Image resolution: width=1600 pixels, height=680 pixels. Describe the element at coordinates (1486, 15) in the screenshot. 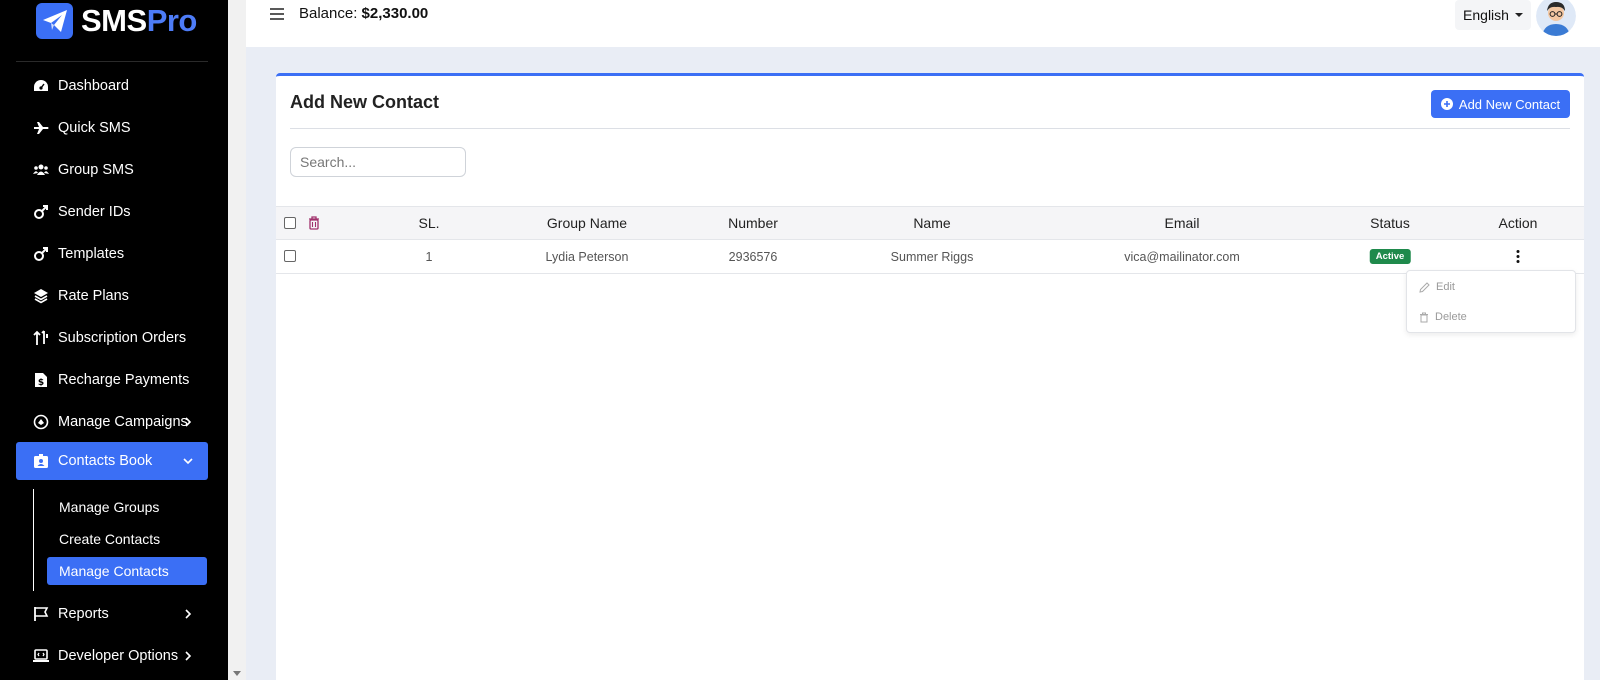

I see `language-label: English` at that location.